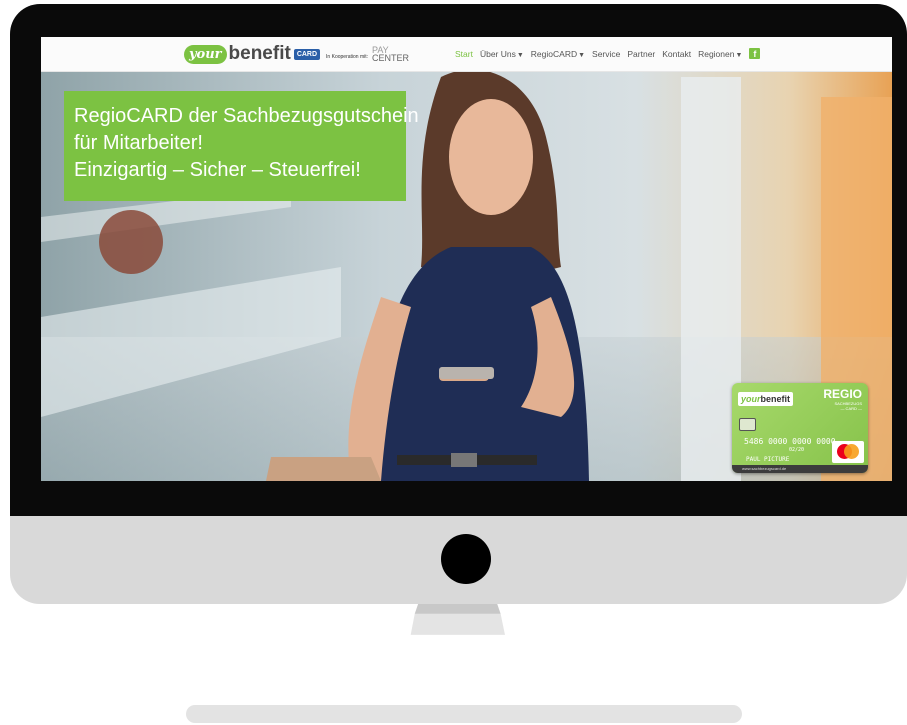  I want to click on nav-item-label: Start, so click(464, 53).